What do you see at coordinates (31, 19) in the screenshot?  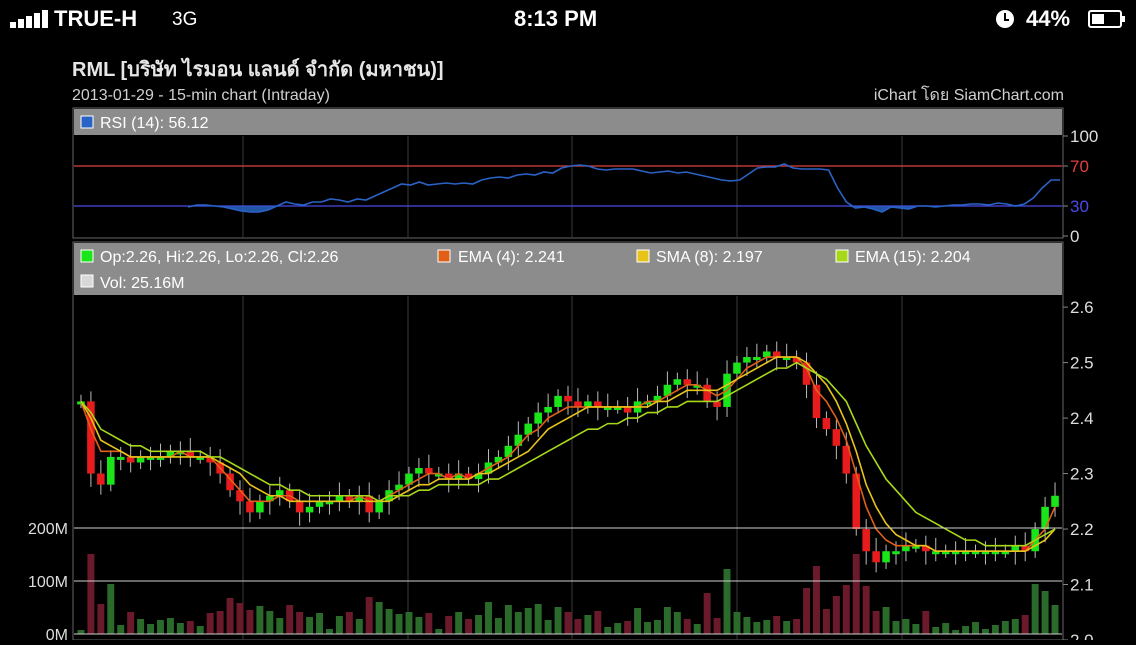 I see `signal-strength-icon` at bounding box center [31, 19].